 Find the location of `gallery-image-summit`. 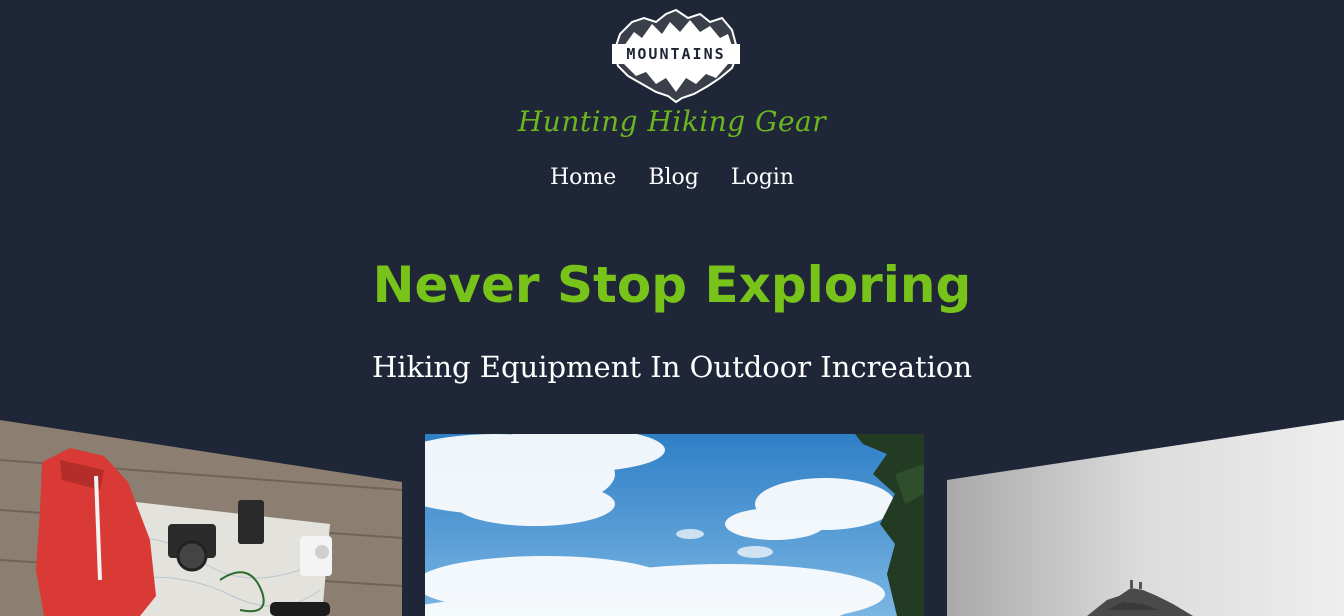

gallery-image-summit is located at coordinates (1145, 518).